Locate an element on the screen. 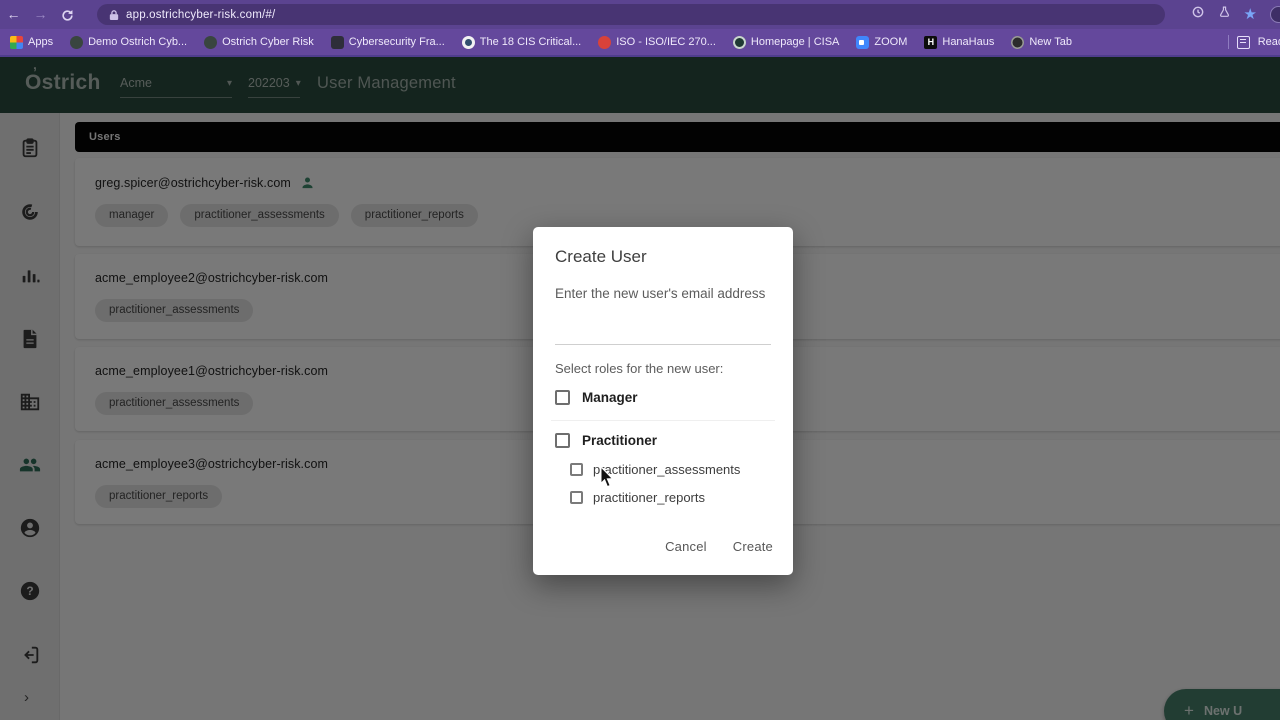 The height and width of the screenshot is (720, 1280). role-option-manager: Manager is located at coordinates (596, 397).